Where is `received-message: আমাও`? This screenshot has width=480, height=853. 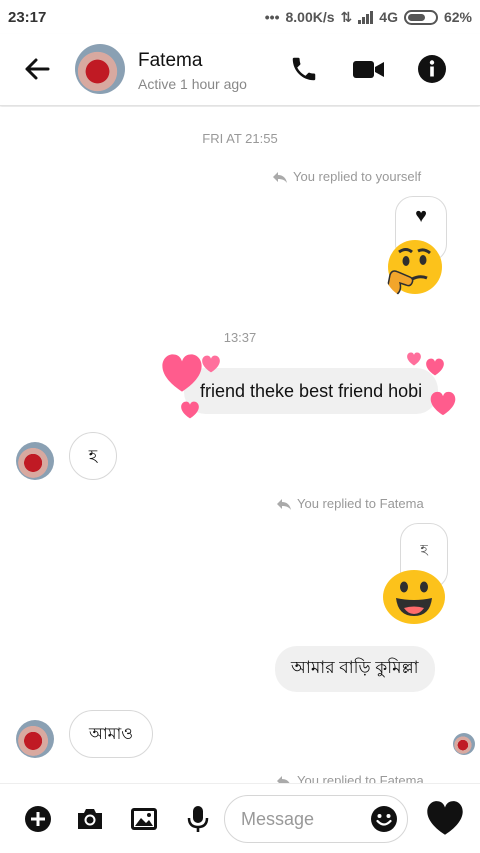 received-message: আমাও is located at coordinates (111, 734).